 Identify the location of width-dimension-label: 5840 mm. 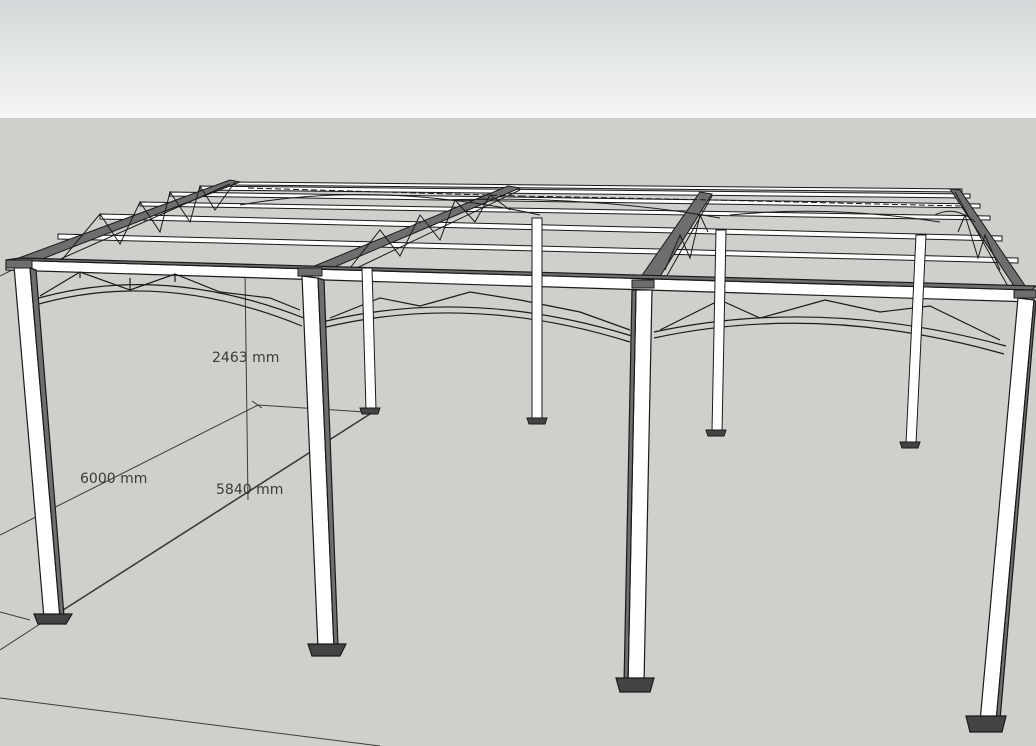
(250, 490).